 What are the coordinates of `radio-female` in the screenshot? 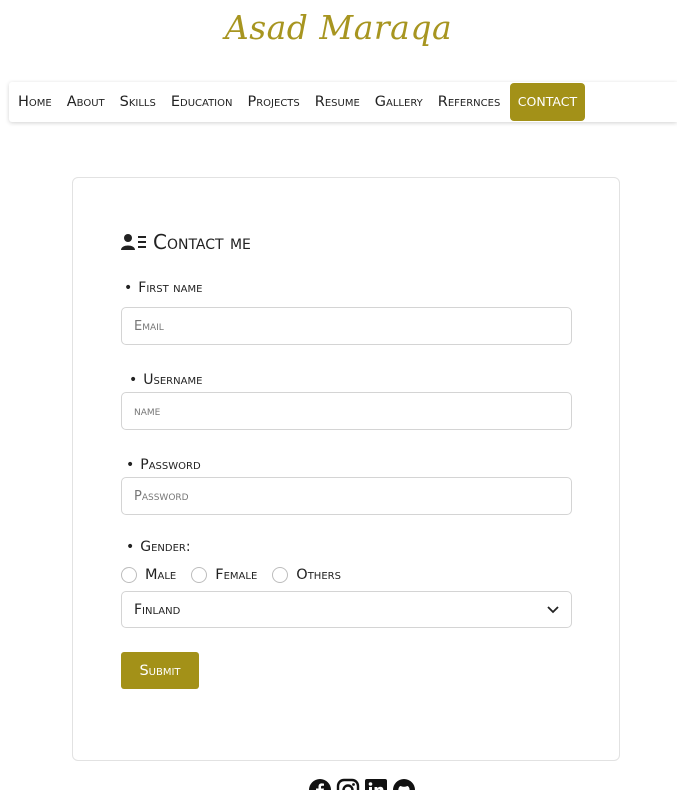 It's located at (199, 575).